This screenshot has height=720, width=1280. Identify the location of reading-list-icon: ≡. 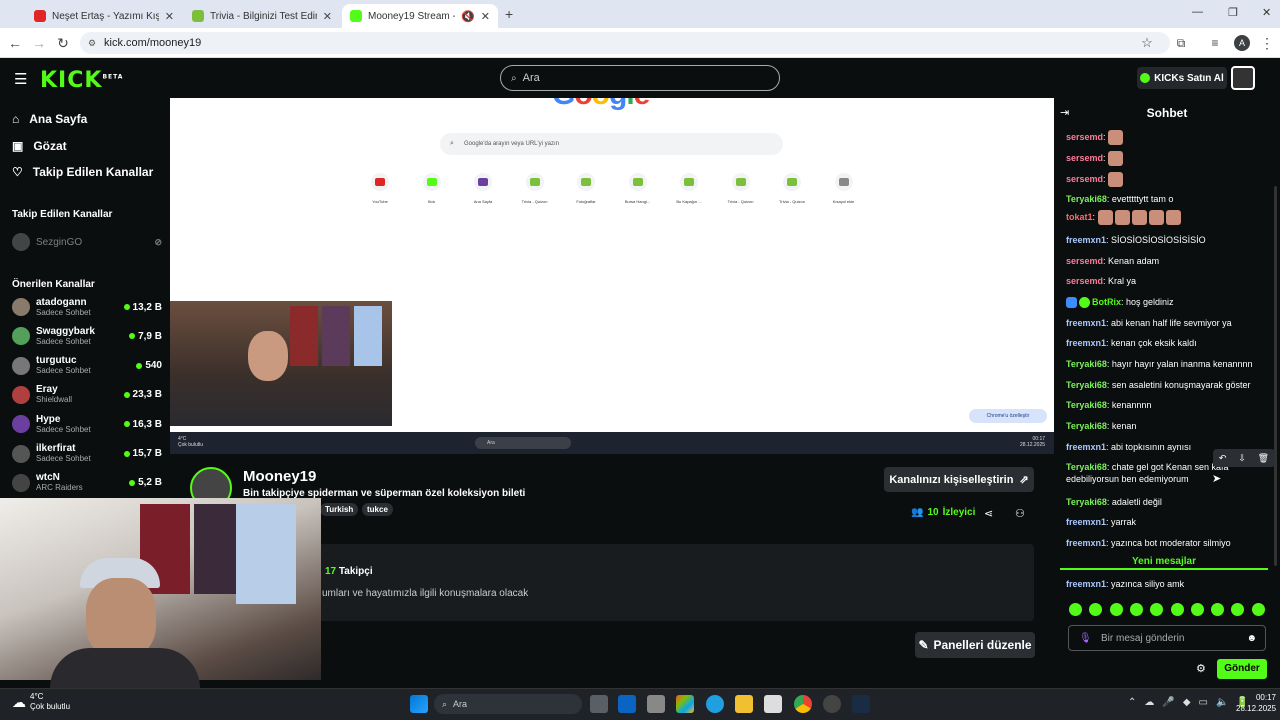
(1215, 43).